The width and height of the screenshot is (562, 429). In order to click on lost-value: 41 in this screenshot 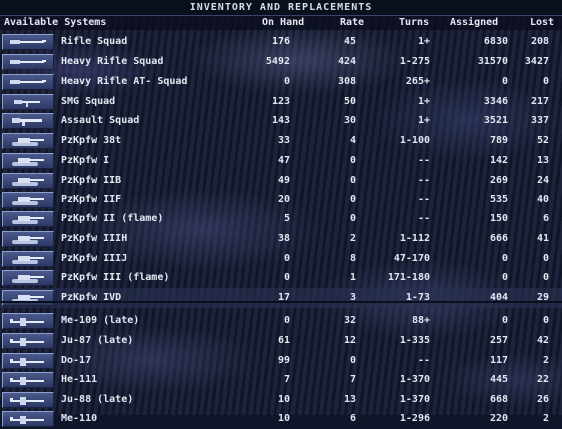, I will do `click(542, 238)`.